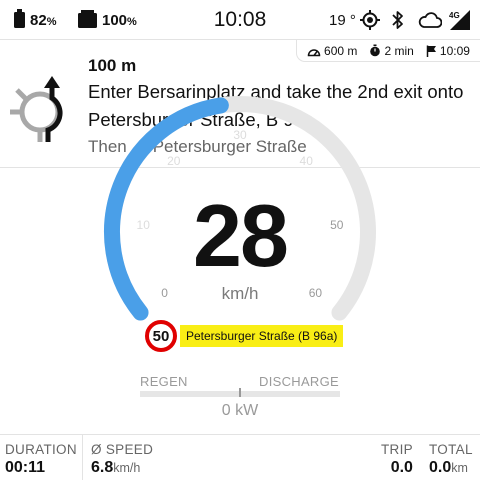  Describe the element at coordinates (161, 336) in the screenshot. I see `speed-limit-sign: 50` at that location.